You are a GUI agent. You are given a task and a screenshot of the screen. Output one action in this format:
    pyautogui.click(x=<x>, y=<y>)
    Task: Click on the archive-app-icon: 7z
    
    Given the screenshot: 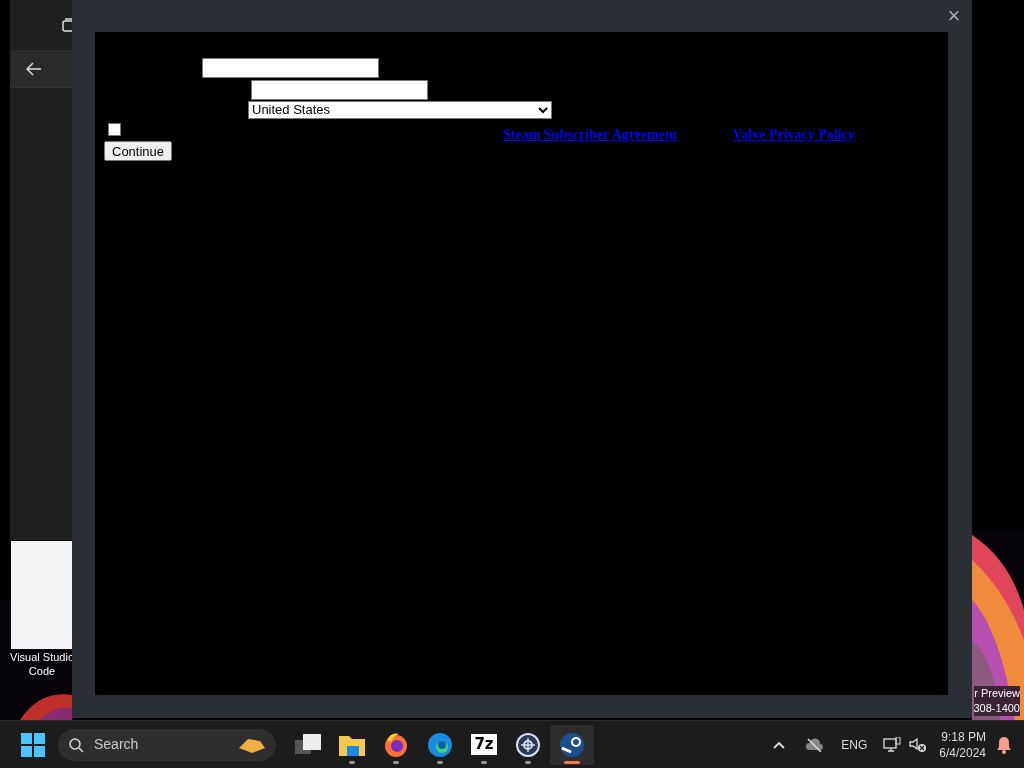 What is the action you would take?
    pyautogui.click(x=484, y=744)
    